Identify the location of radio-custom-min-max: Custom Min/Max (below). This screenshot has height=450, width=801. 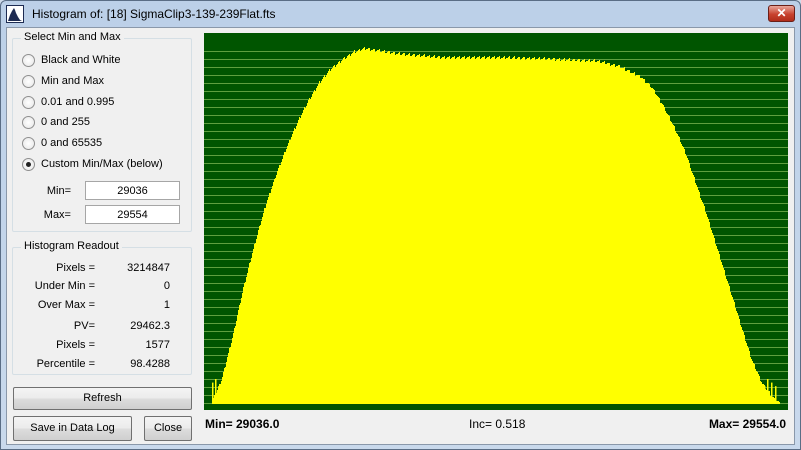
(92, 164).